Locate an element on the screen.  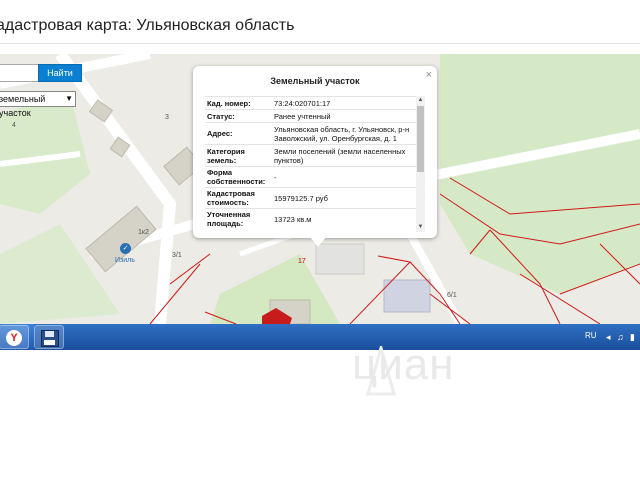
poi-marker-icon: ✓ is located at coordinates (125, 248).